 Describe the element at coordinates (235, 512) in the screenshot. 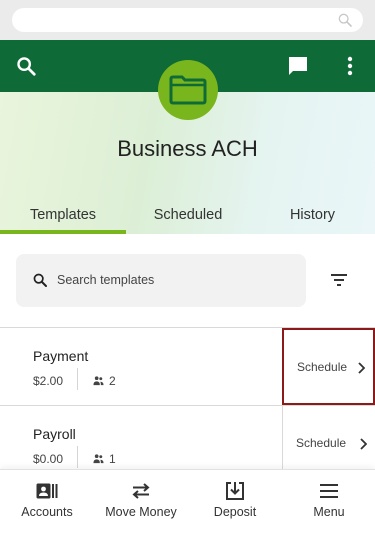

I see `nav-label: Deposit` at that location.